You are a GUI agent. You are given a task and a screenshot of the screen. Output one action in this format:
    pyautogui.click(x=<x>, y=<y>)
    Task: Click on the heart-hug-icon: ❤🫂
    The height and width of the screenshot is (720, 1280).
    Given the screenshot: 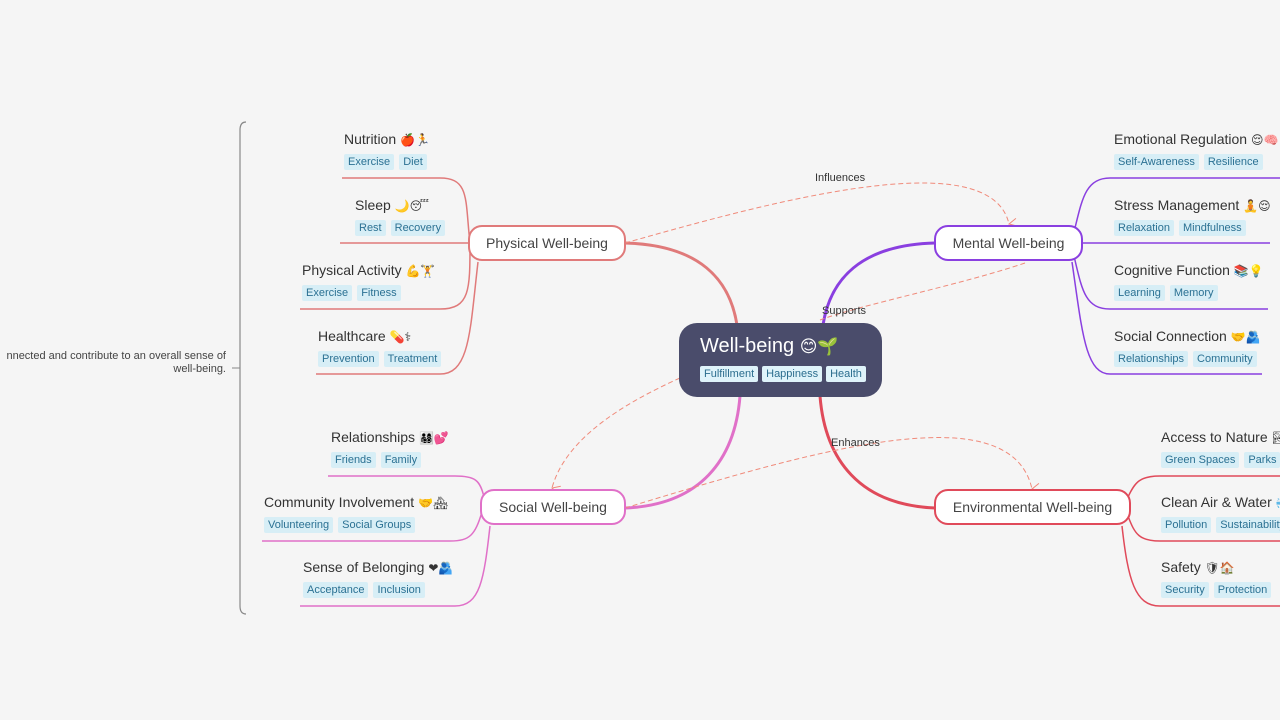 What is the action you would take?
    pyautogui.click(x=441, y=568)
    